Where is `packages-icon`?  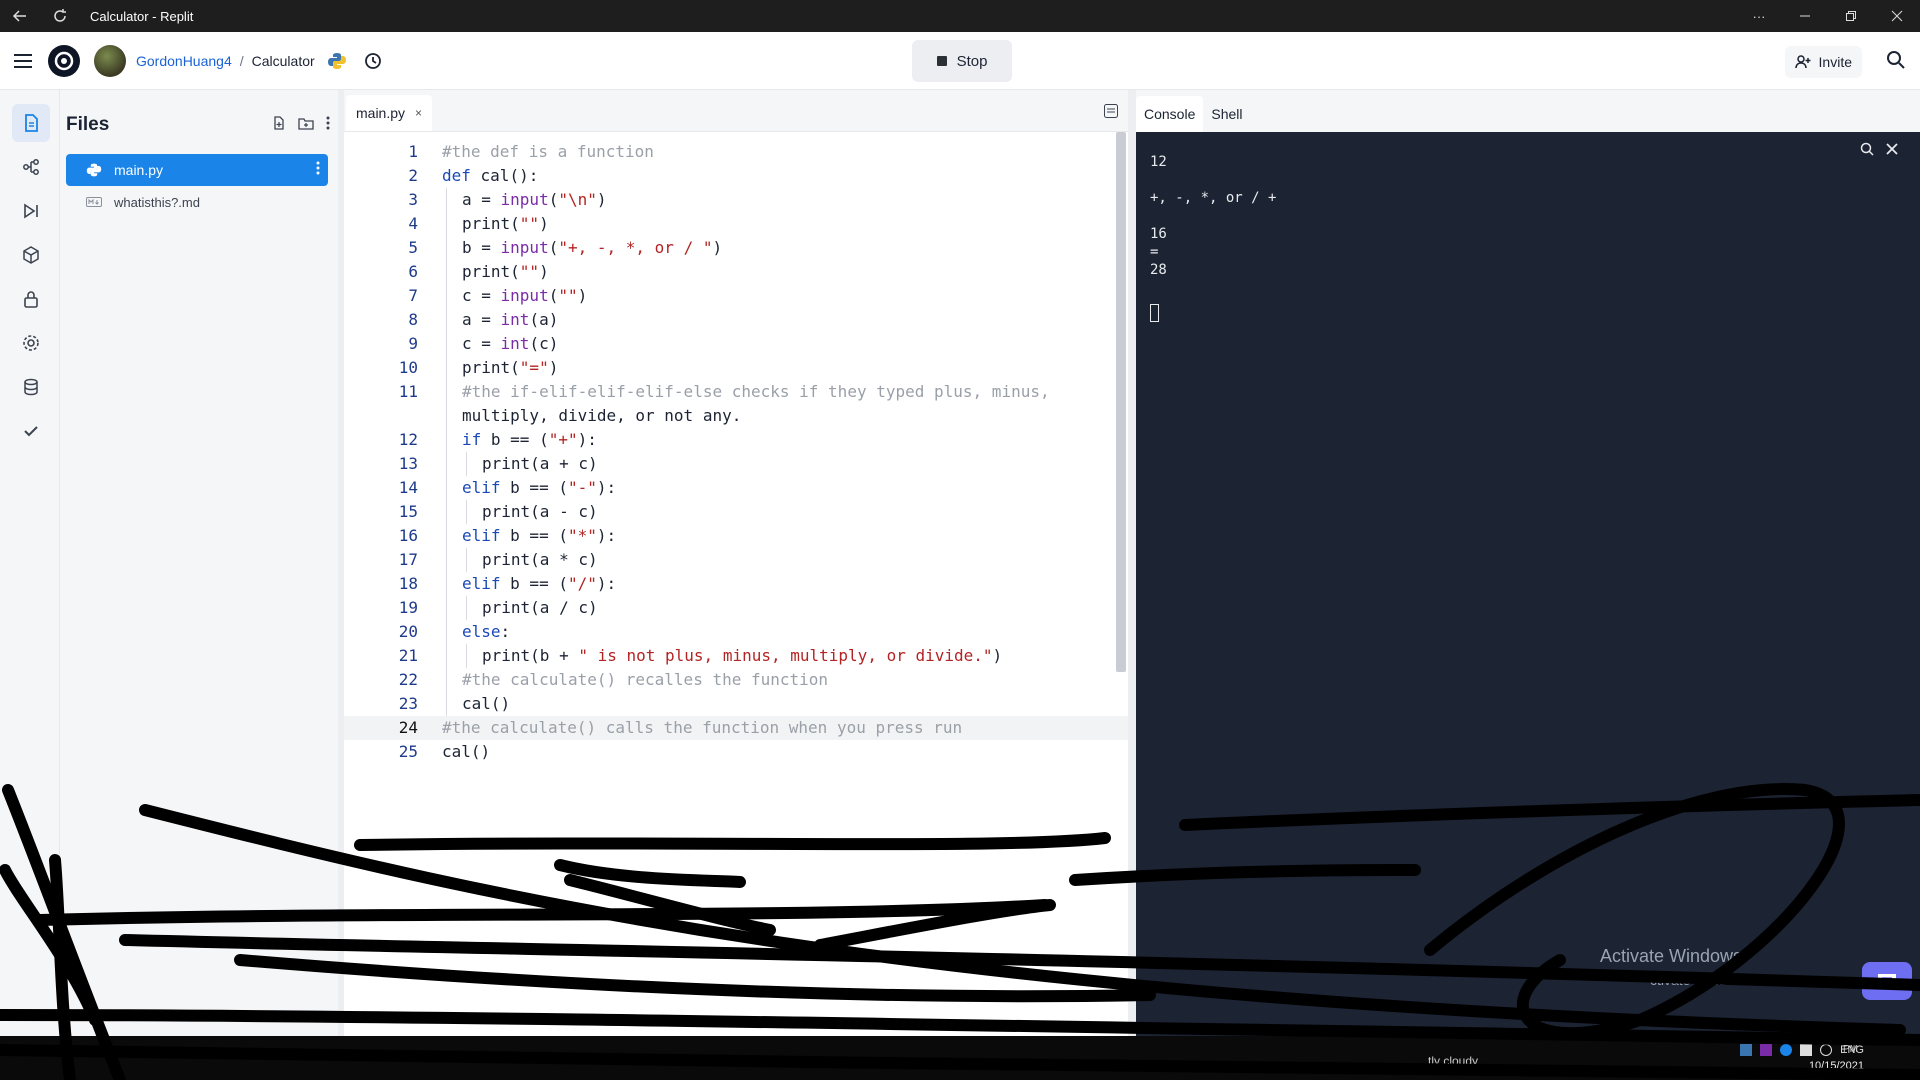 packages-icon is located at coordinates (31, 255).